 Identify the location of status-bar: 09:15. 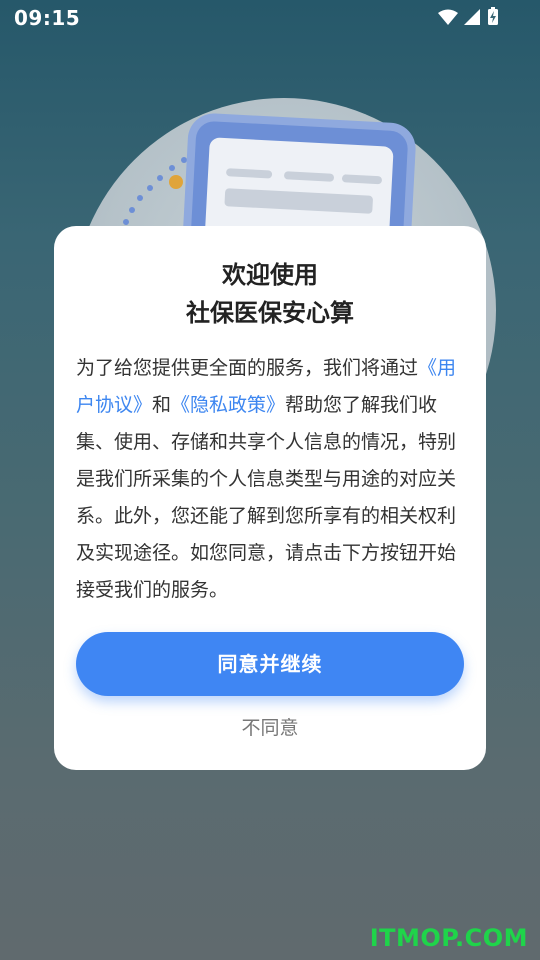
(270, 18).